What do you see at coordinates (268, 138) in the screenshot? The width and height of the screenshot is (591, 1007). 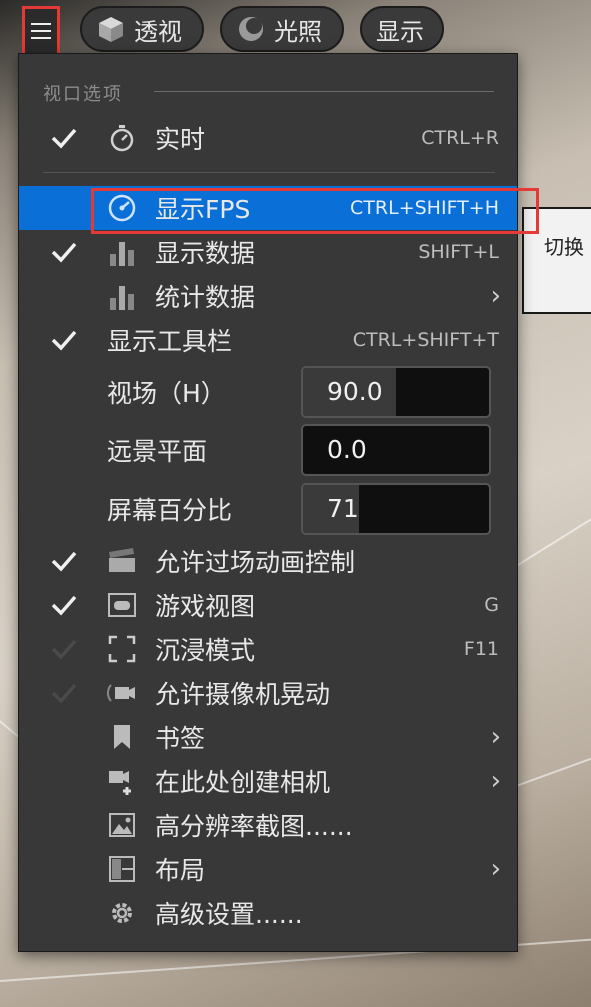 I see `menu-item-realtime: 实时 CTRL+R` at bounding box center [268, 138].